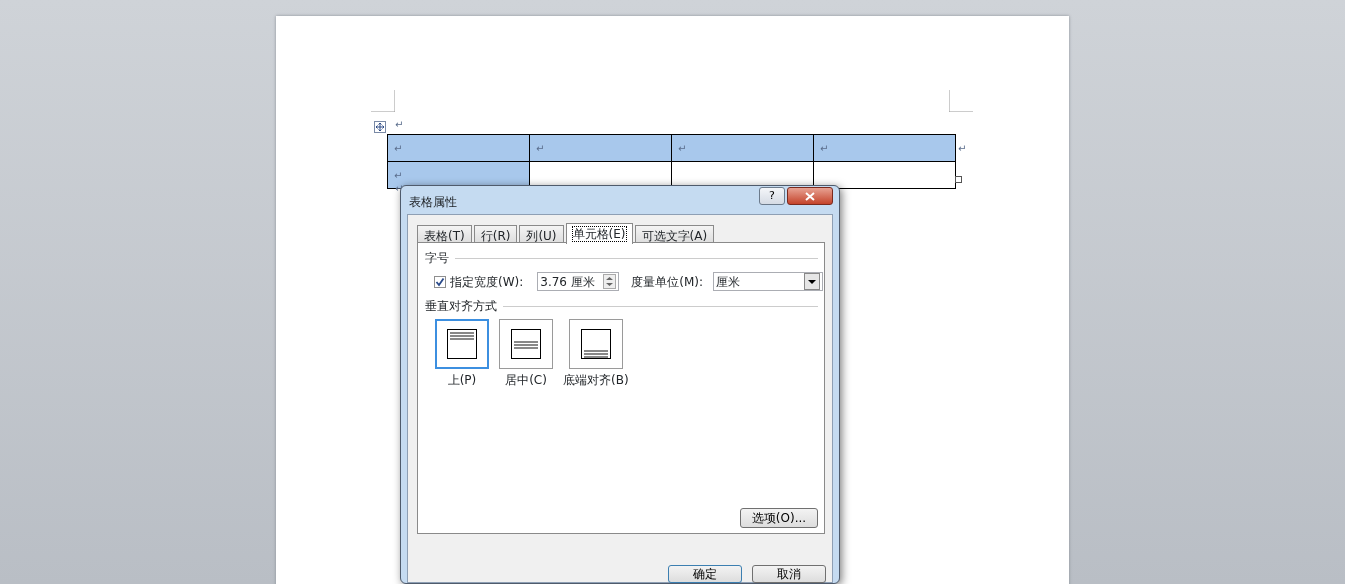 This screenshot has width=1345, height=584. I want to click on row-end-mark: ↵, so click(962, 148).